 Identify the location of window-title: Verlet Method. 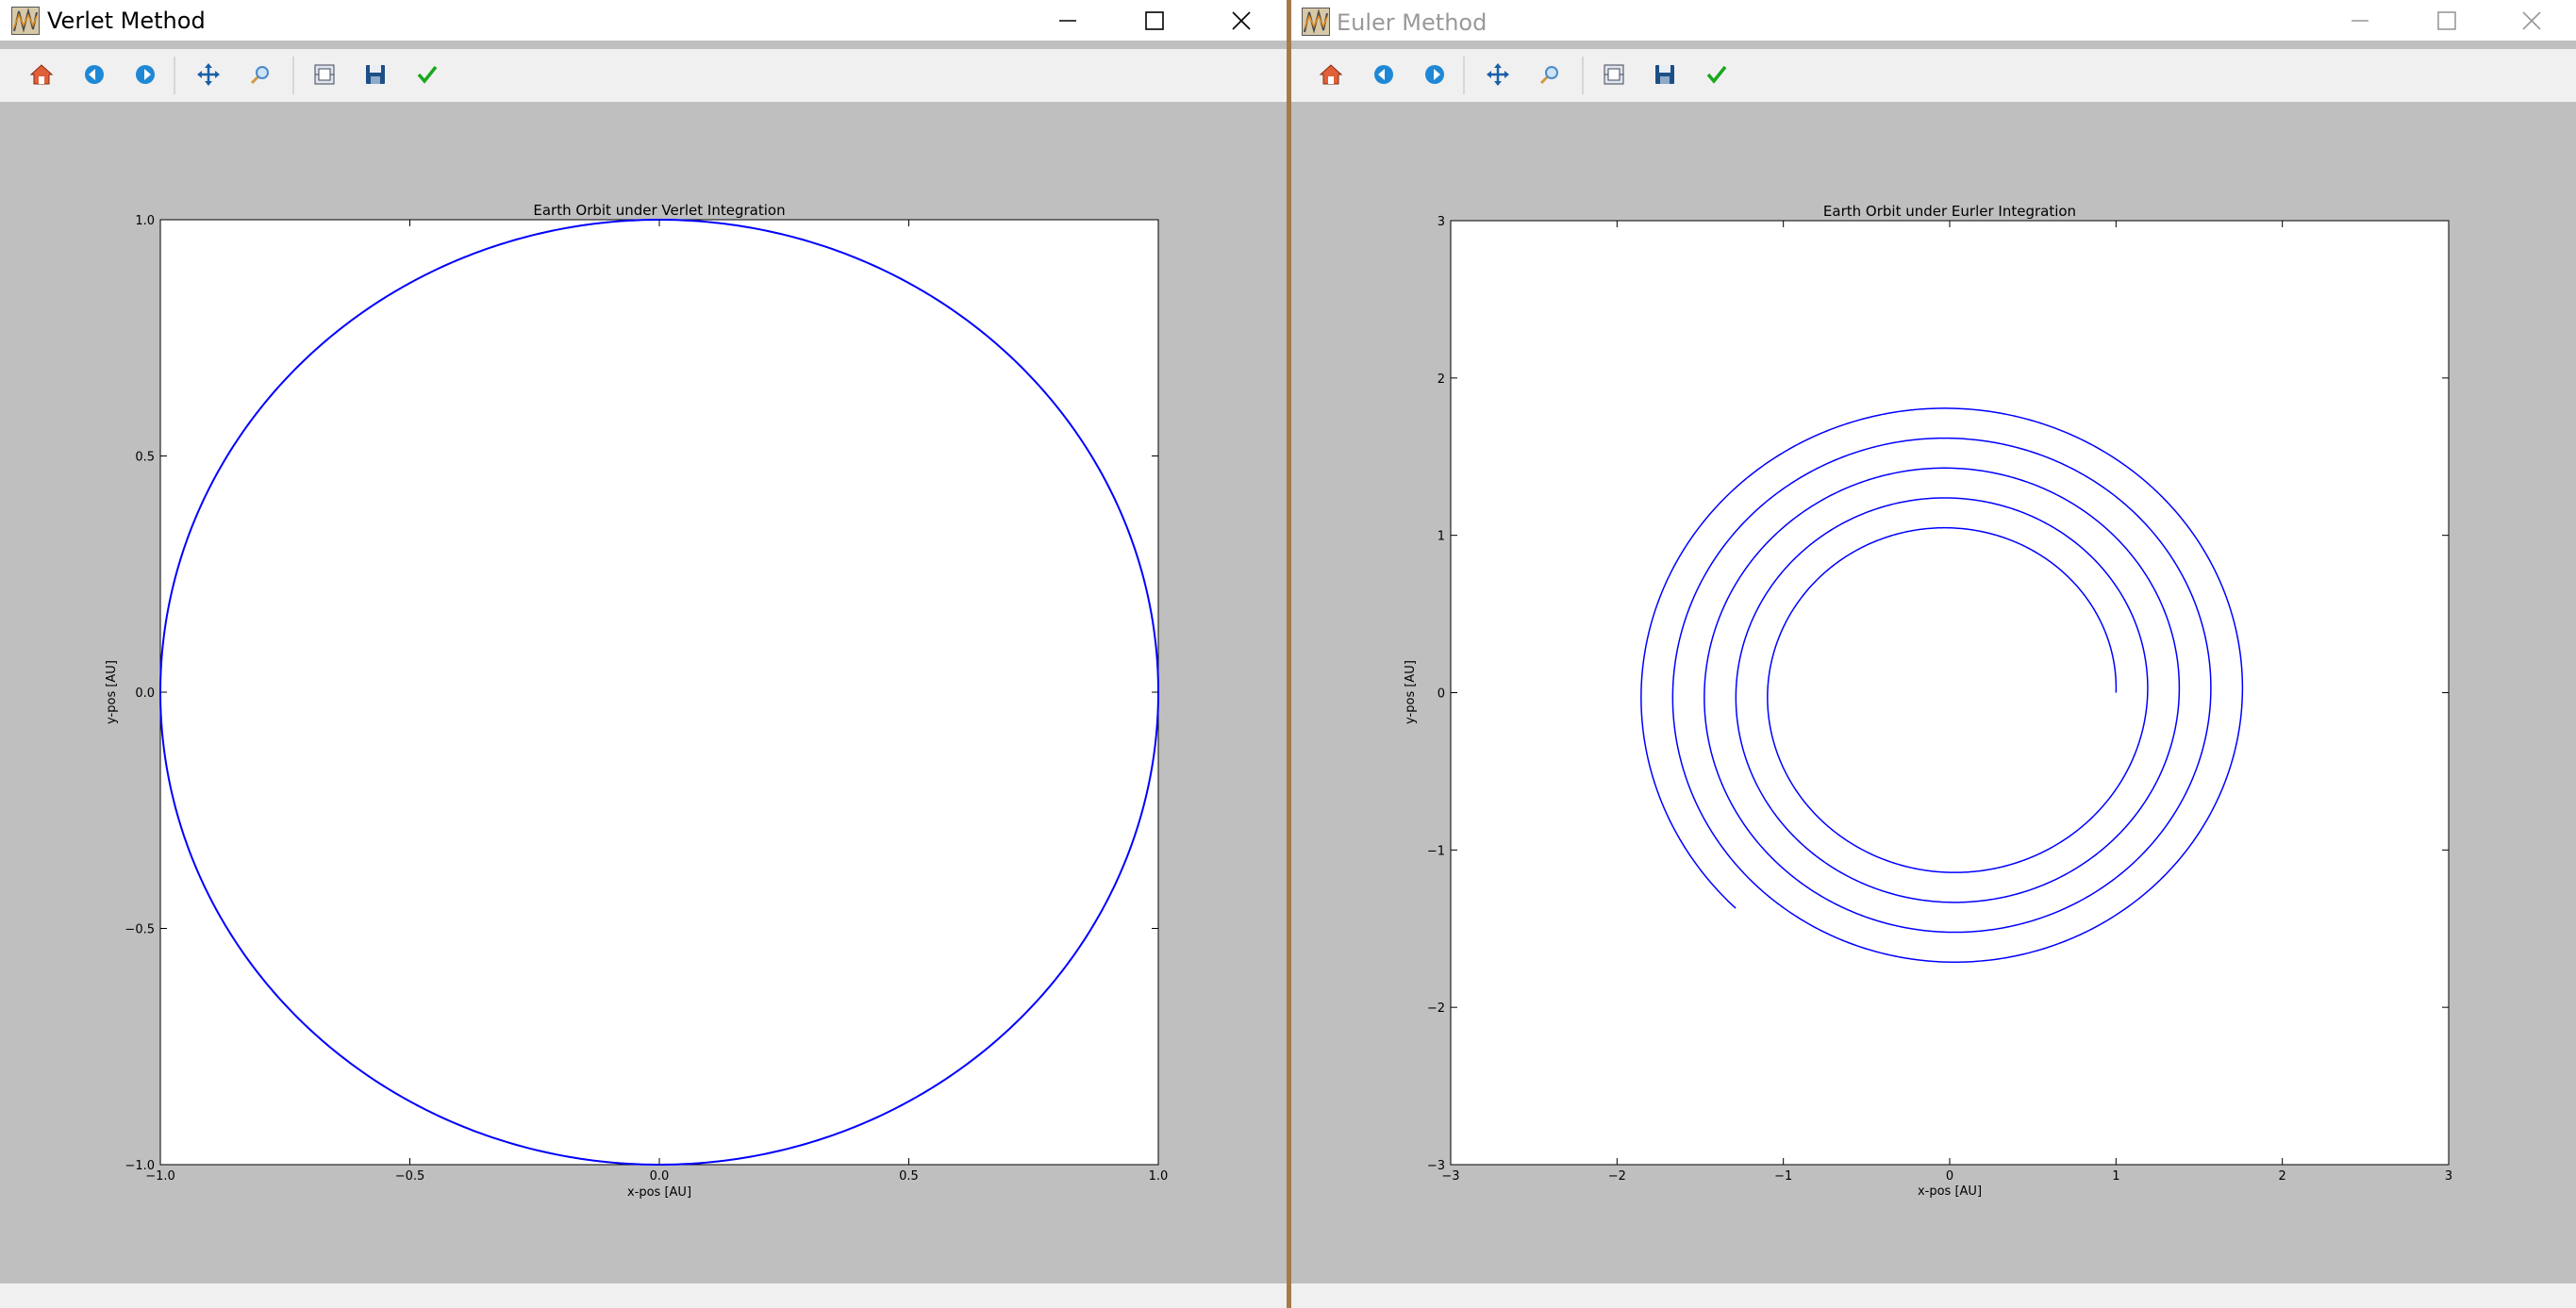
(126, 21).